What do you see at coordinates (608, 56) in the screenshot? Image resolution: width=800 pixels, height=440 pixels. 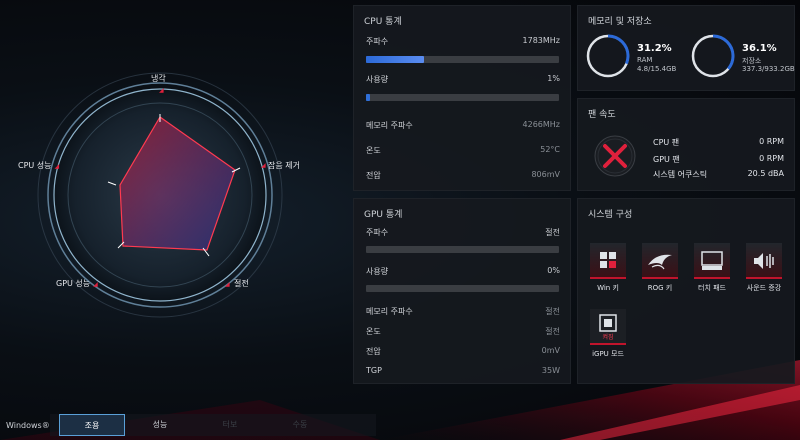 I see `ram-gauge` at bounding box center [608, 56].